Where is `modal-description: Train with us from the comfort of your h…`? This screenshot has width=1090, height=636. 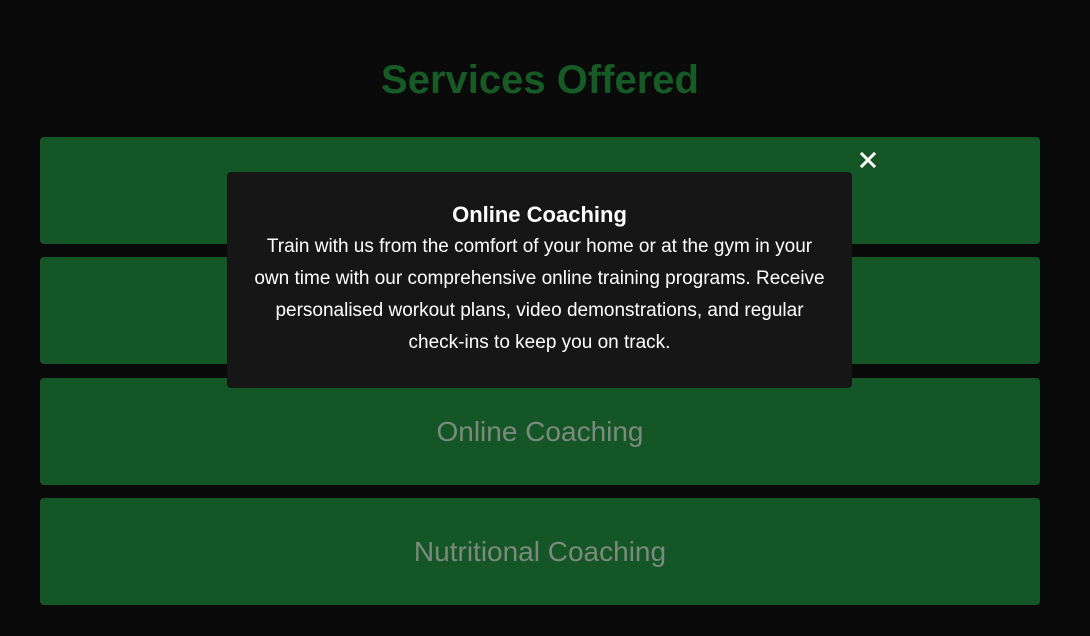 modal-description: Train with us from the comfort of your h… is located at coordinates (539, 294).